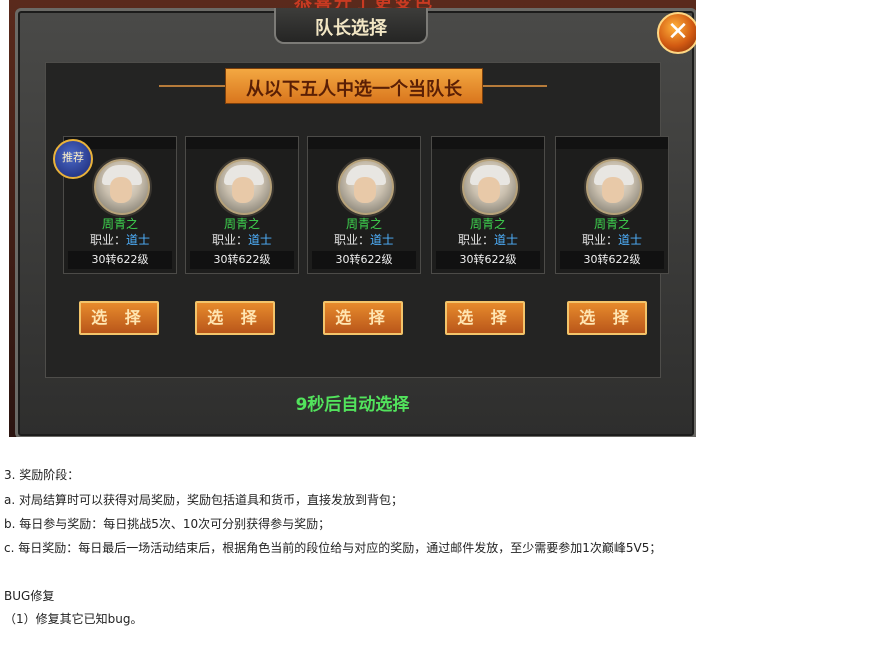 The width and height of the screenshot is (884, 647). What do you see at coordinates (29, 596) in the screenshot?
I see `doc-bugfix-heading: BUG修复` at bounding box center [29, 596].